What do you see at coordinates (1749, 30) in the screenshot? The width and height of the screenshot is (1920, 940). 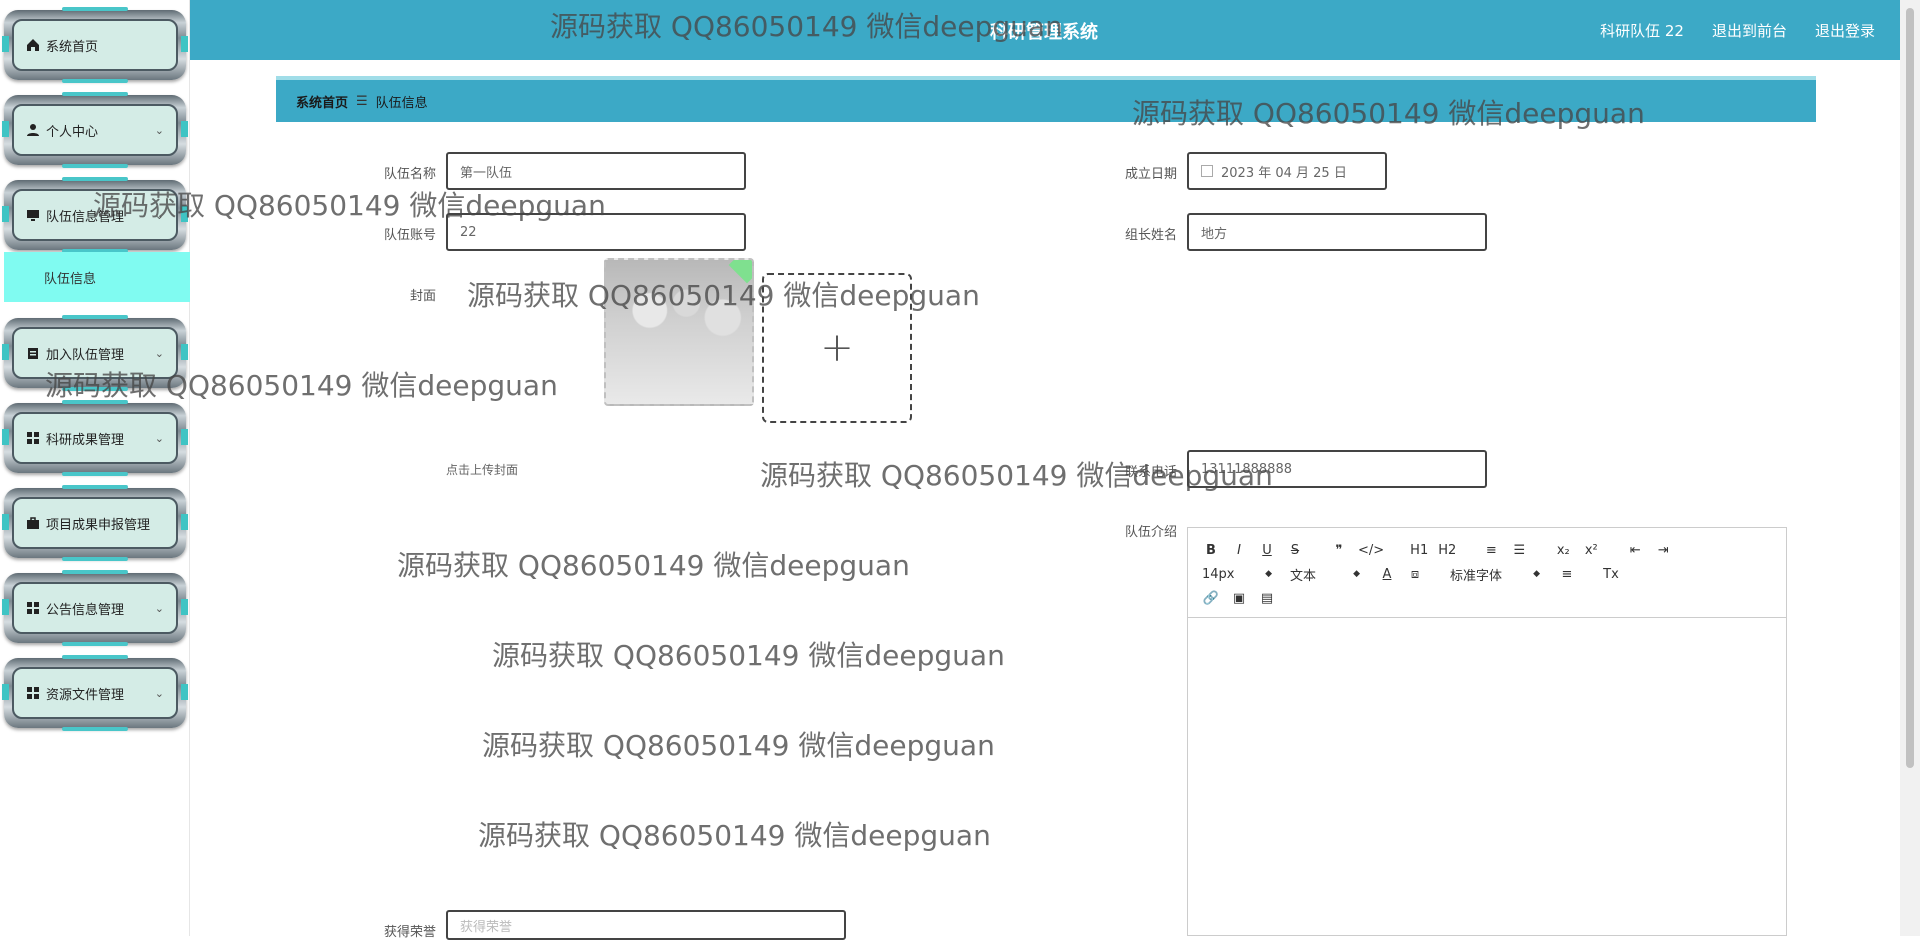 I see `back-to-front-link: 退出到前台` at bounding box center [1749, 30].